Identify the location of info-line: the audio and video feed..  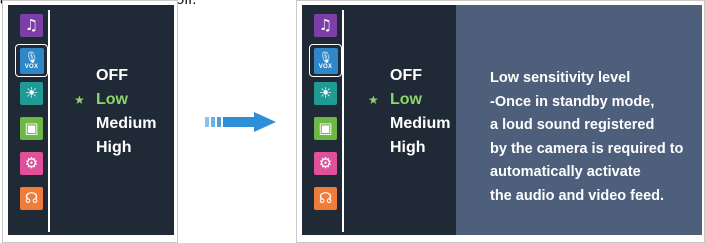
(577, 195).